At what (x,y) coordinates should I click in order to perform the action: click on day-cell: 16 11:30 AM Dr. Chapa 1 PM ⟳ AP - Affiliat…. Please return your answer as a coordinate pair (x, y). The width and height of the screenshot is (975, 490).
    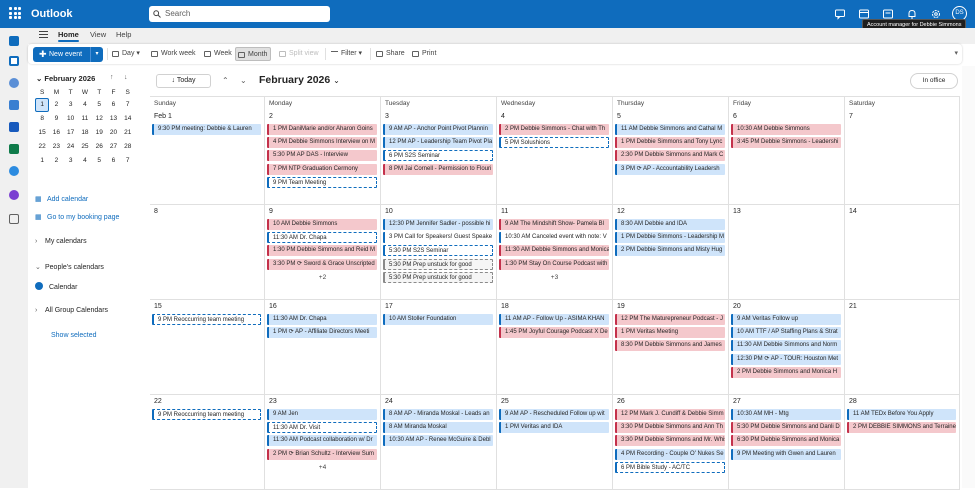
    Looking at the image, I should click on (323, 347).